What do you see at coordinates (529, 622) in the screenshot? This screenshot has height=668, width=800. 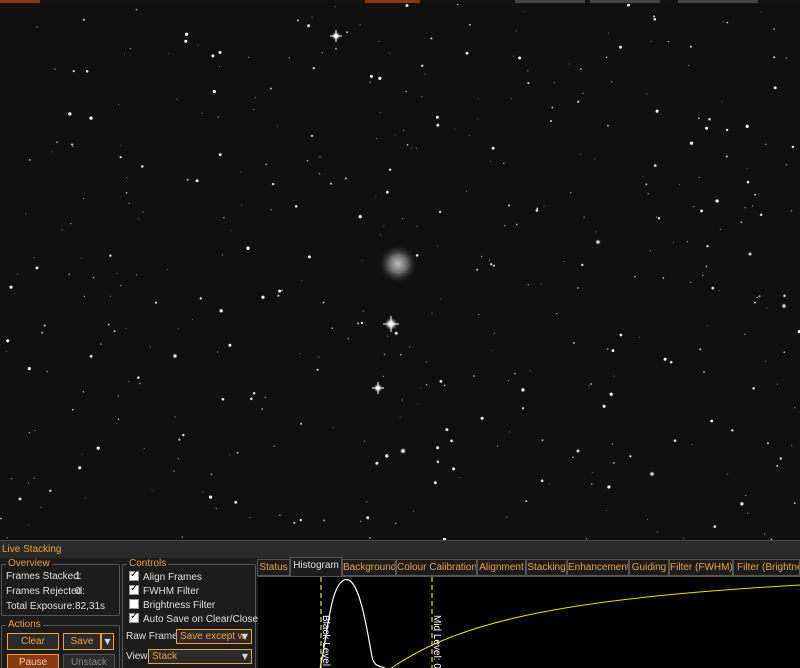 I see `histogram-view: Black Level Mid Level: 0.0` at bounding box center [529, 622].